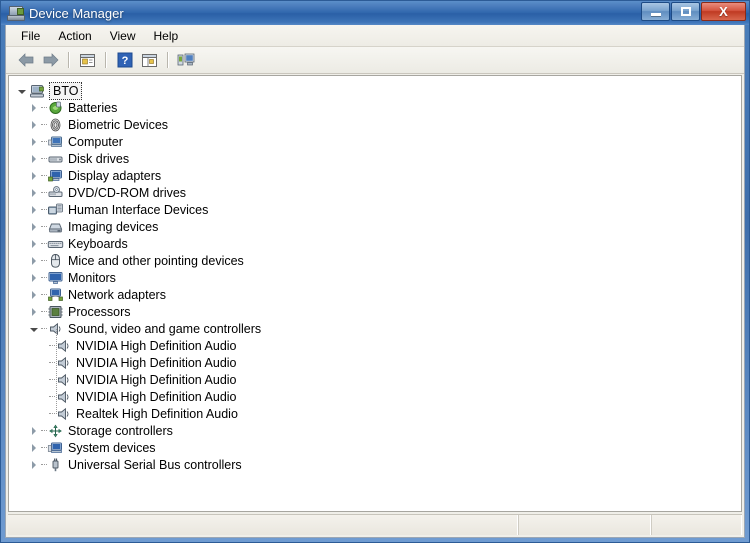  Describe the element at coordinates (118, 124) in the screenshot. I see `tree-node-label: Biometric Devices` at that location.